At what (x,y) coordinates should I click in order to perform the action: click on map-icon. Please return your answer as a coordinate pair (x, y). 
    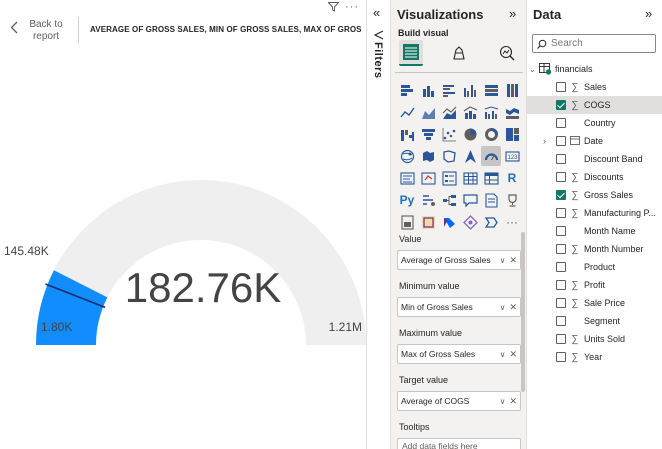
    Looking at the image, I should click on (407, 156).